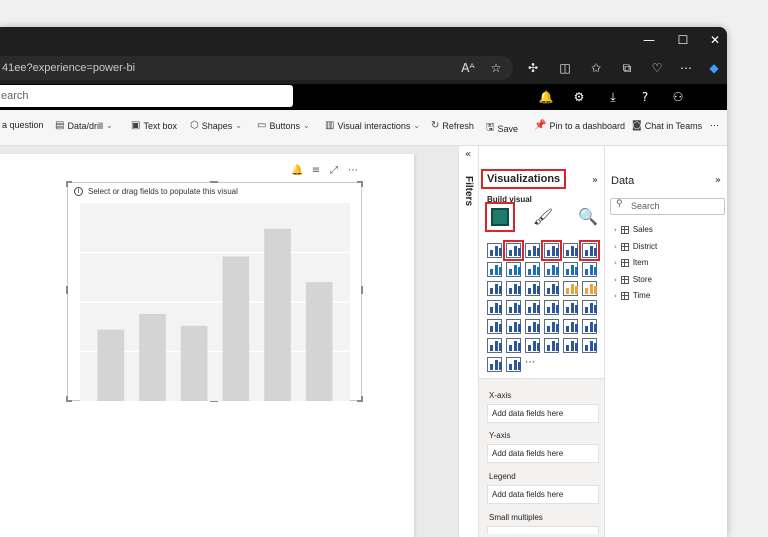  I want to click on minimize-button: —, so click(649, 40).